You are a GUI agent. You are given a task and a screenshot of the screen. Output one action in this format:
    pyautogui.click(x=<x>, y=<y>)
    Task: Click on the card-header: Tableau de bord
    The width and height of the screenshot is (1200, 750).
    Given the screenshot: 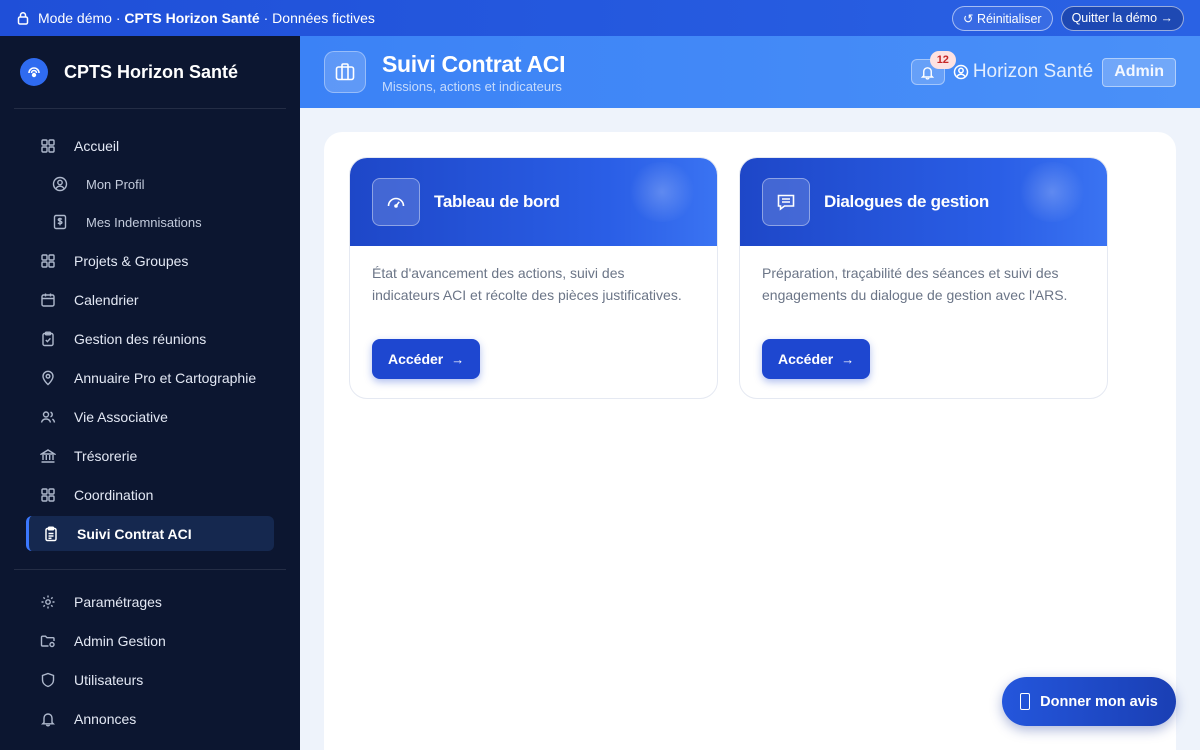 What is the action you would take?
    pyautogui.click(x=533, y=202)
    